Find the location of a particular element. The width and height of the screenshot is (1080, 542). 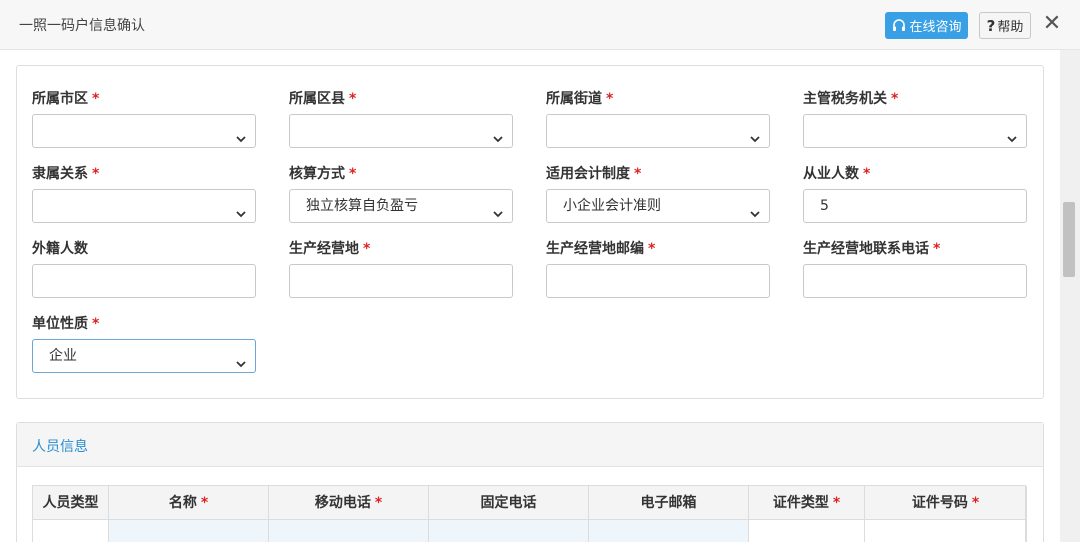

field-label: 所属街道 * is located at coordinates (579, 98).